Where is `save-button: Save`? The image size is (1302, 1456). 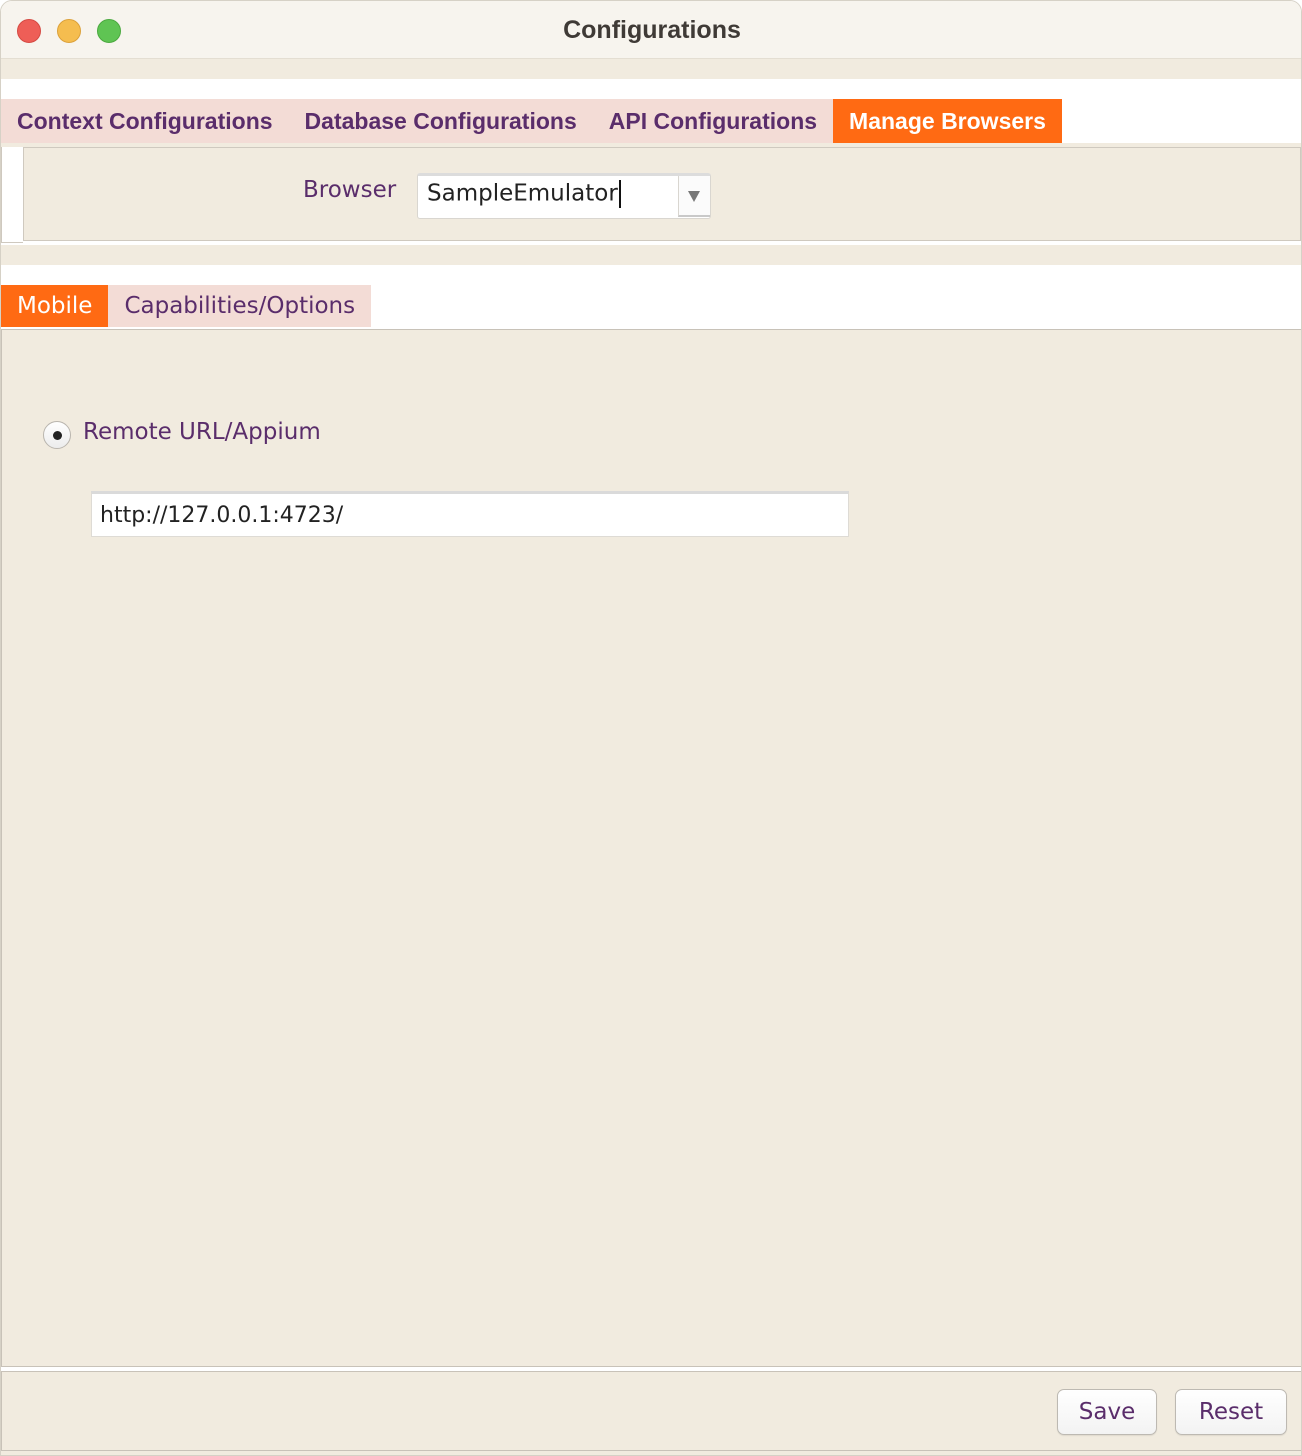 save-button: Save is located at coordinates (1107, 1412).